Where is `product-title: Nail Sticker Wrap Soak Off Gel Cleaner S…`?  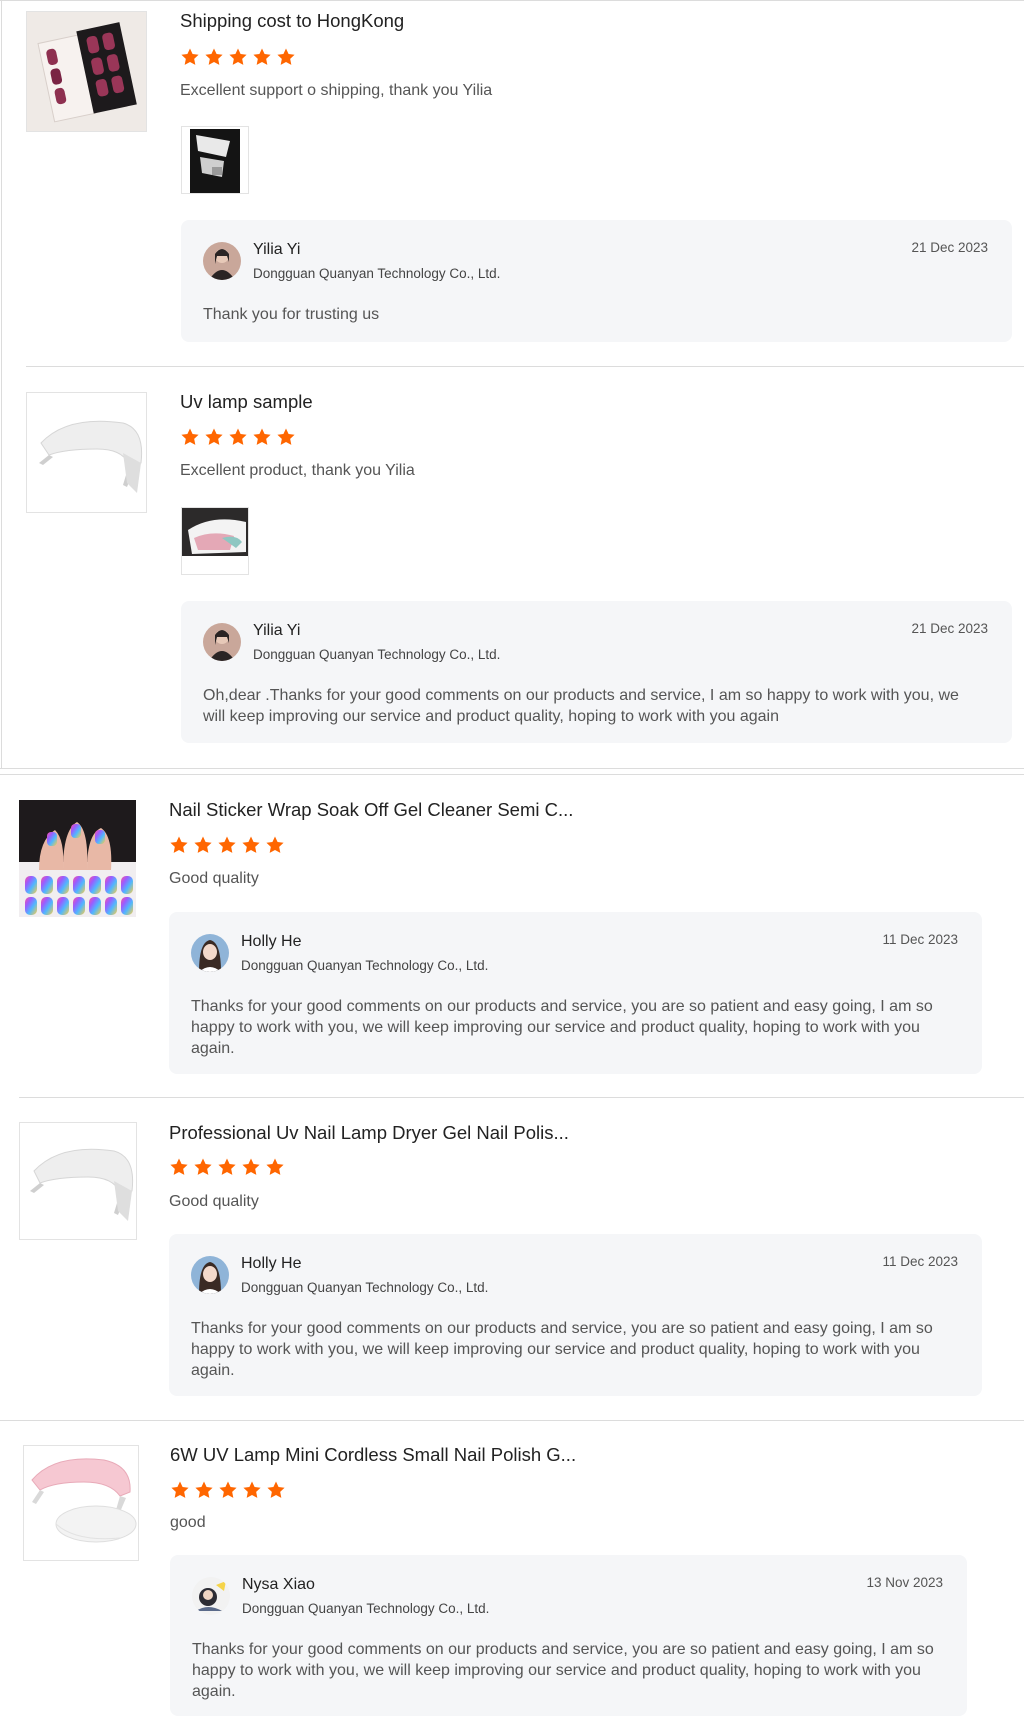
product-title: Nail Sticker Wrap Soak Off Gel Cleaner S… is located at coordinates (371, 810).